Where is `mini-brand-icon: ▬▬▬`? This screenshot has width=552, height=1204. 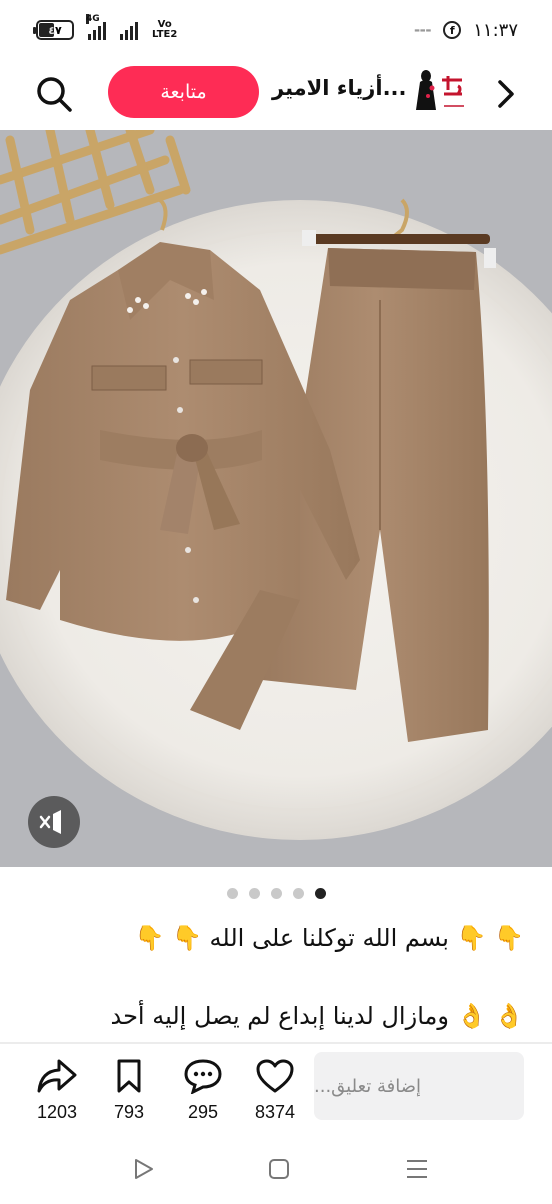 mini-brand-icon: ▬▬▬ is located at coordinates (423, 30).